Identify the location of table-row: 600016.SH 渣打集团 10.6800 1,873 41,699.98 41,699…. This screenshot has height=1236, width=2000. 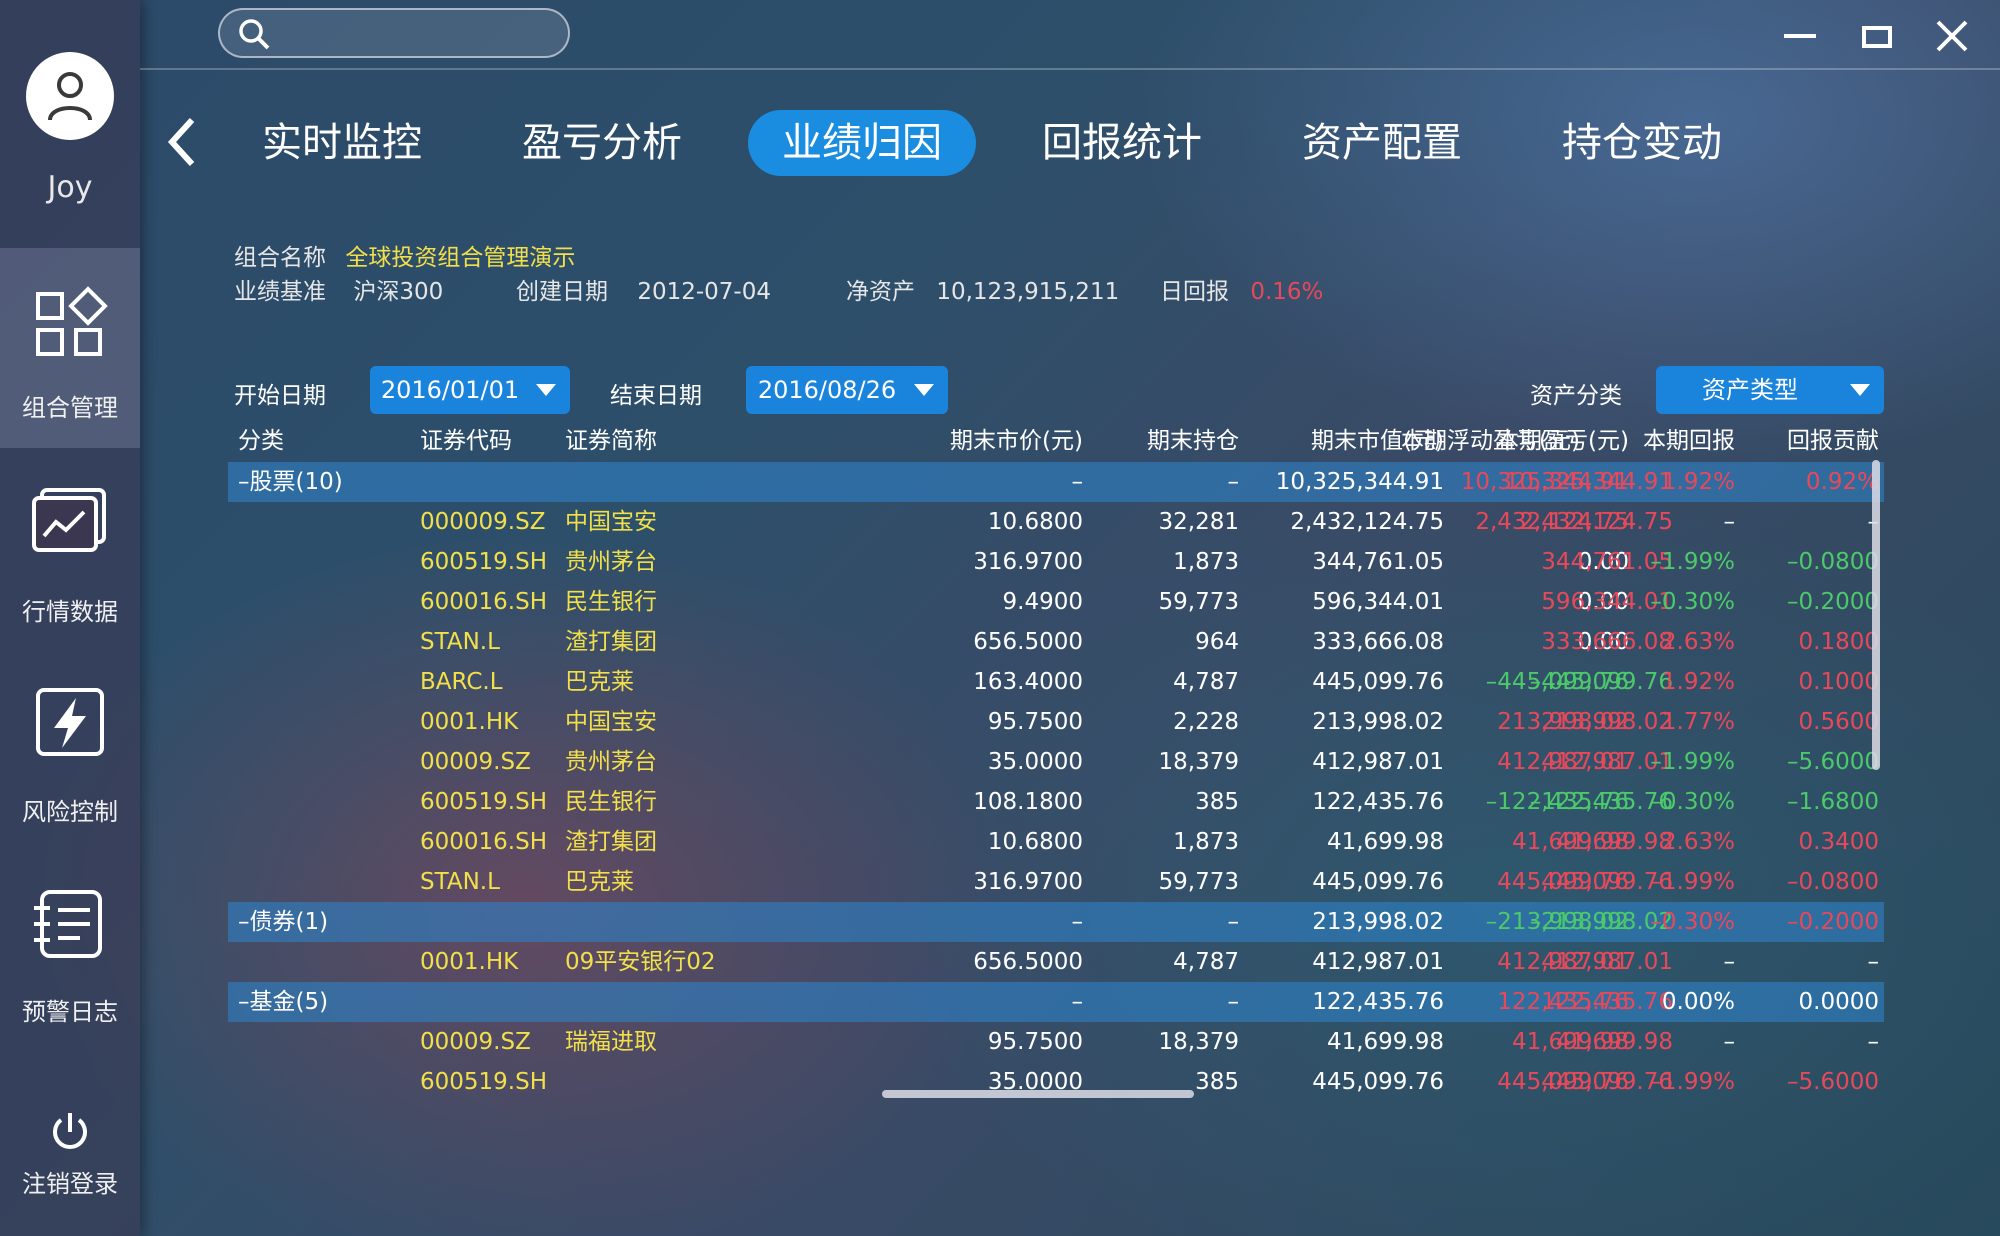
(1056, 842).